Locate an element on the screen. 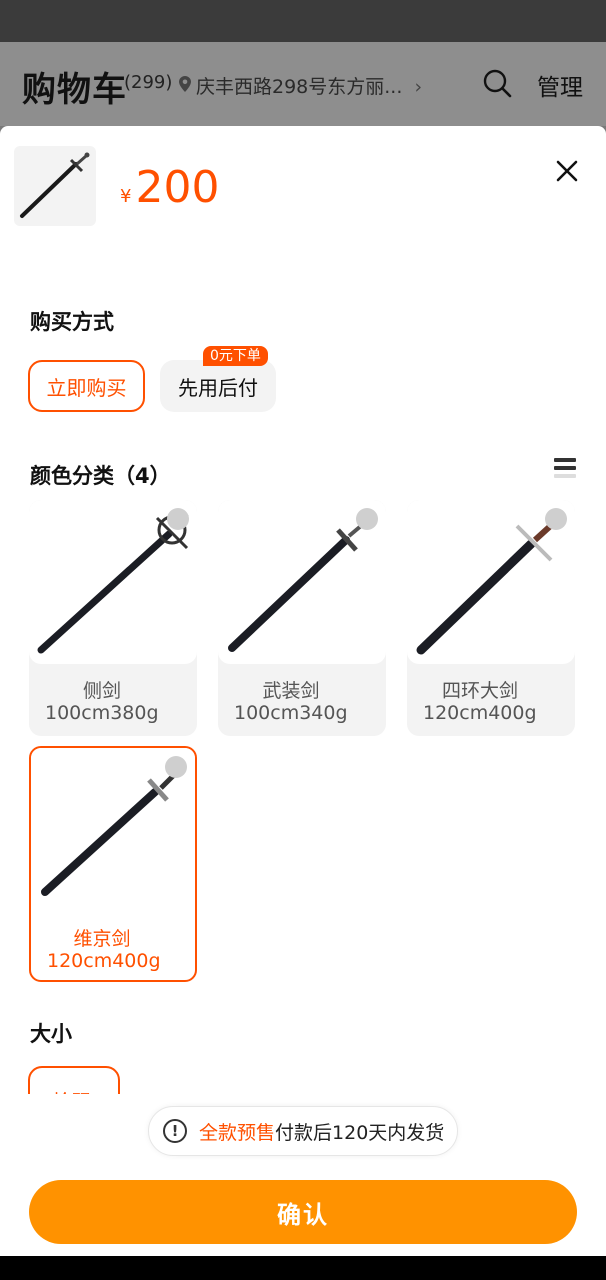 This screenshot has width=606, height=1280. color-category-title: 颜色分类（4） is located at coordinates (100, 476).